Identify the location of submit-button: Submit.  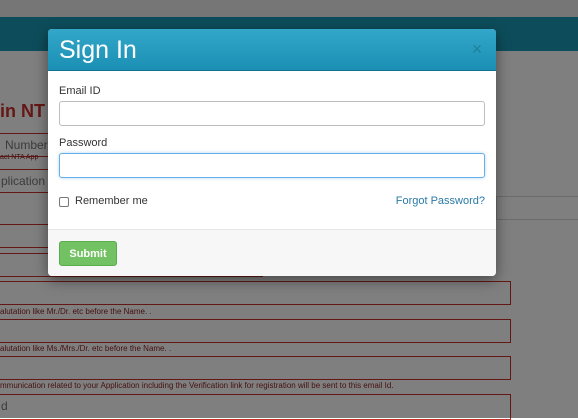
(88, 253).